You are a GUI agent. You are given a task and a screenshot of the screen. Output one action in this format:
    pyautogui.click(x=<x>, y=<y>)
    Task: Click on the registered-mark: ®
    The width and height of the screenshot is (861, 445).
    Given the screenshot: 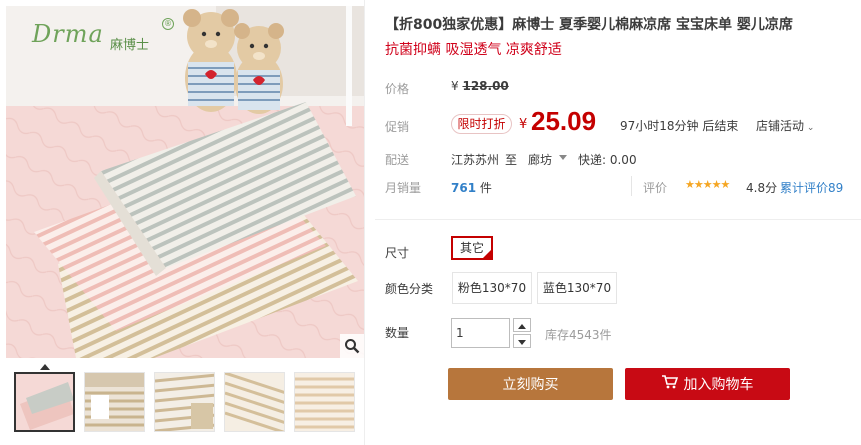 What is the action you would take?
    pyautogui.click(x=168, y=24)
    